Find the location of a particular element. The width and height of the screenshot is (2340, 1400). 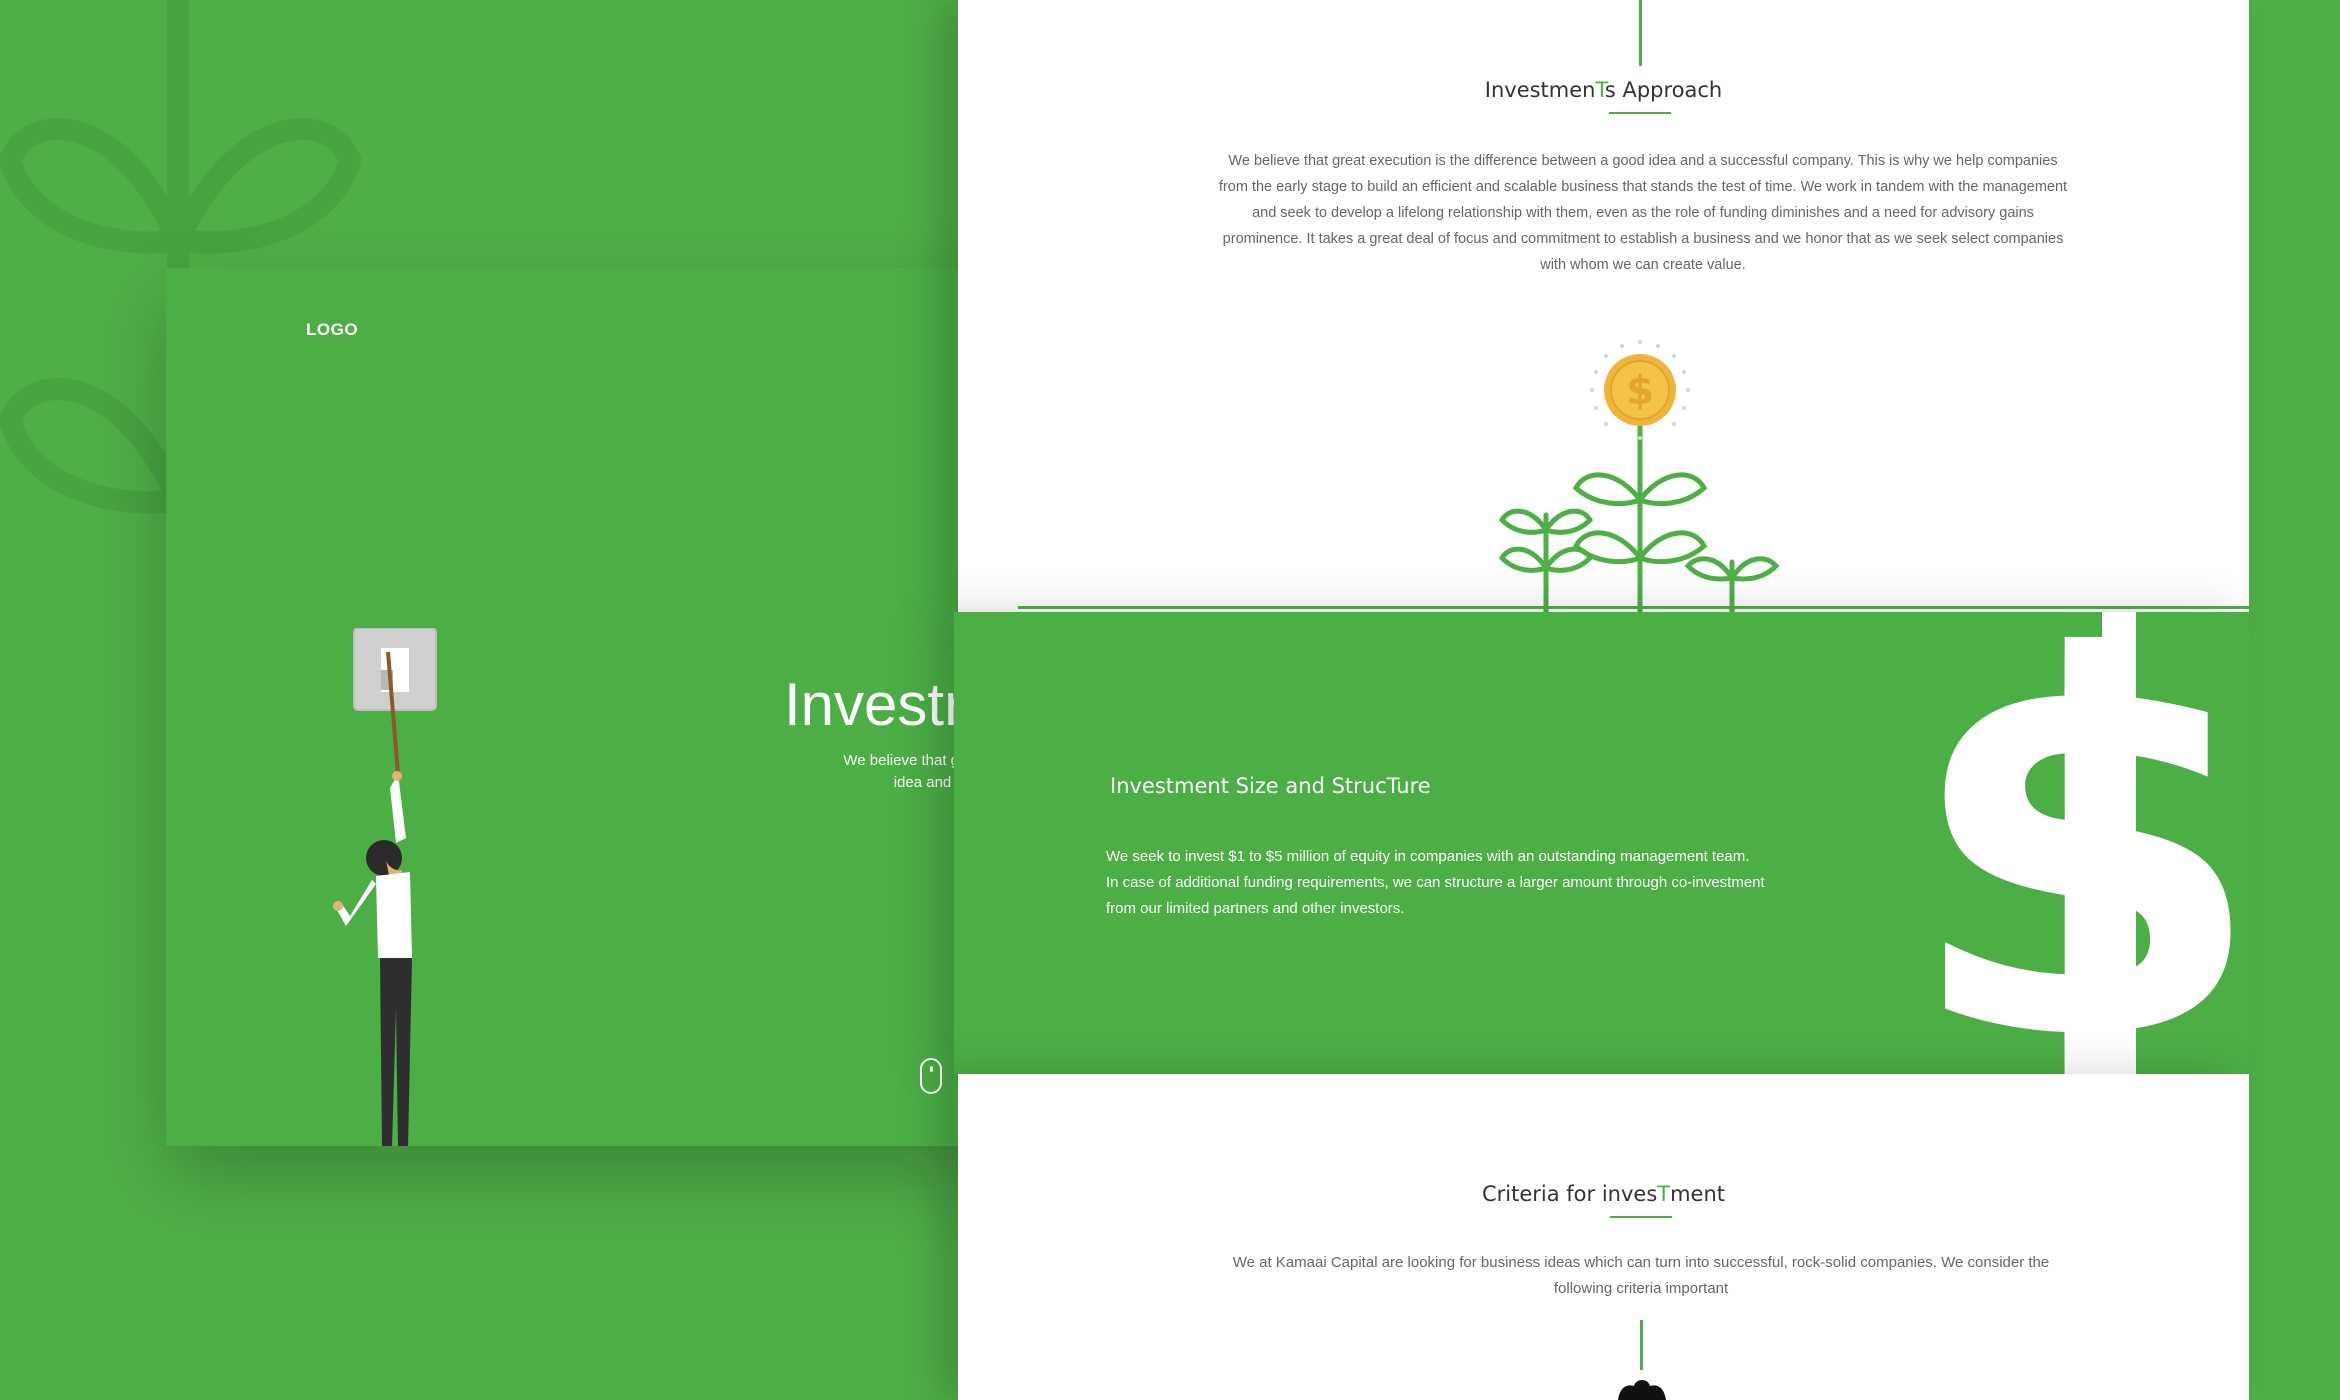

ground-line is located at coordinates (1633, 607).